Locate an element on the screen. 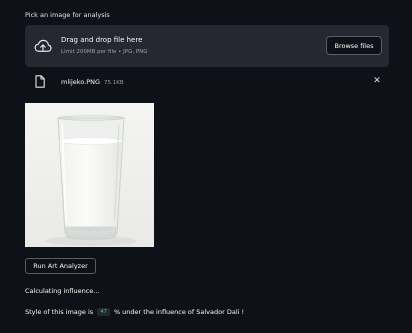 The width and height of the screenshot is (412, 333). glass-of-milk-image is located at coordinates (89, 175).